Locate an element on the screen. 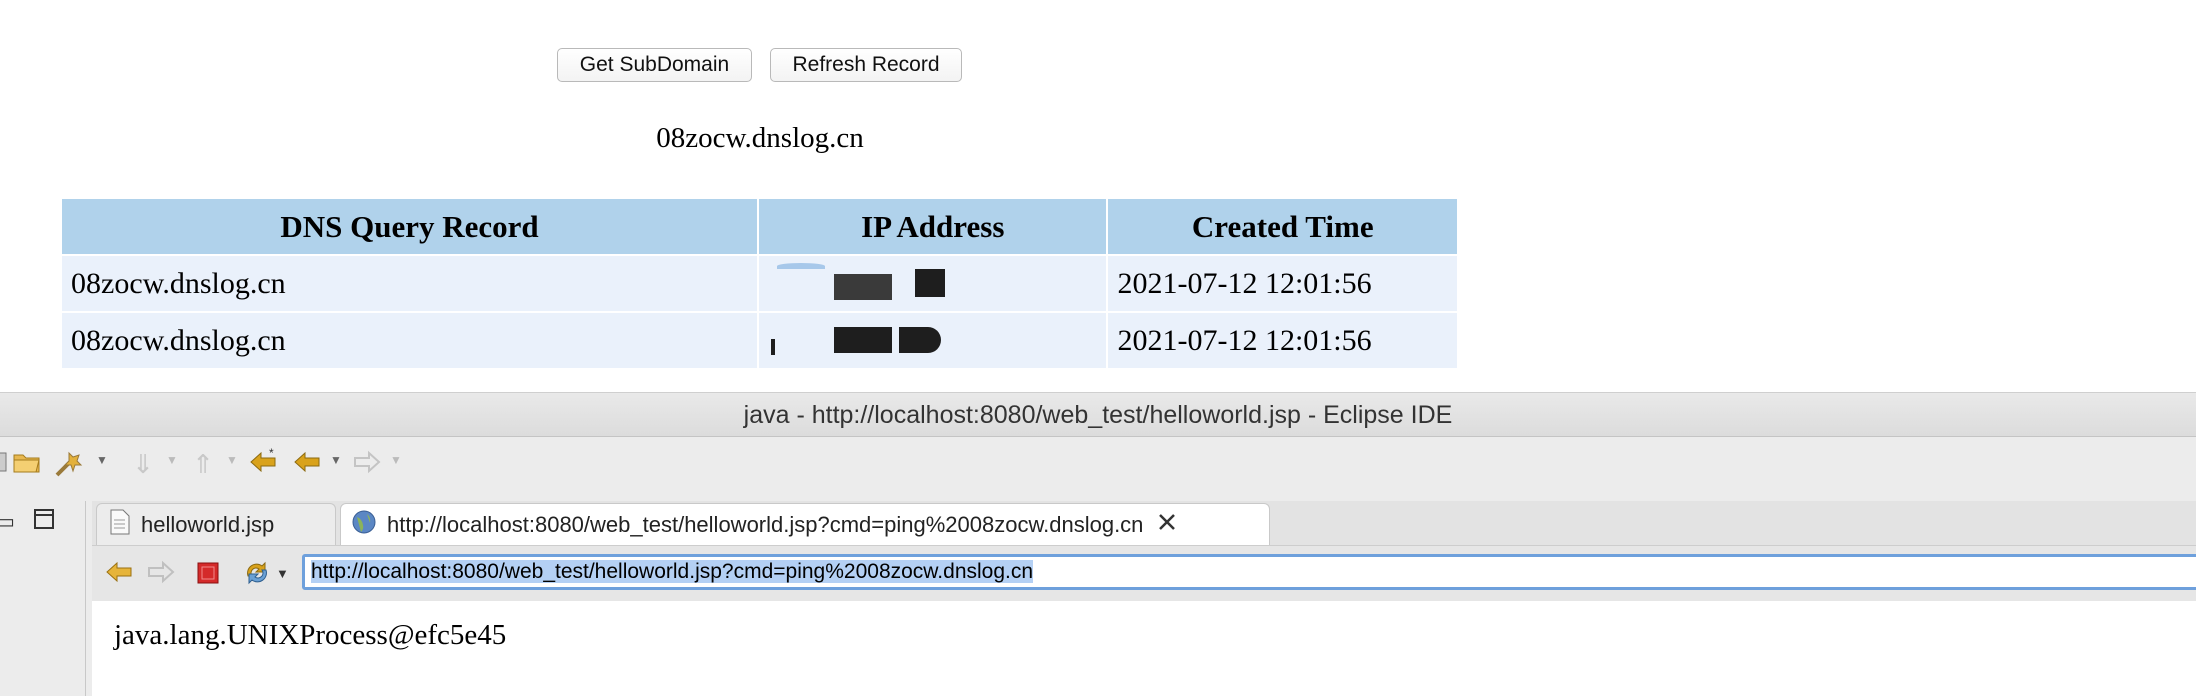 This screenshot has width=2196, height=696. stop-icon is located at coordinates (208, 575).